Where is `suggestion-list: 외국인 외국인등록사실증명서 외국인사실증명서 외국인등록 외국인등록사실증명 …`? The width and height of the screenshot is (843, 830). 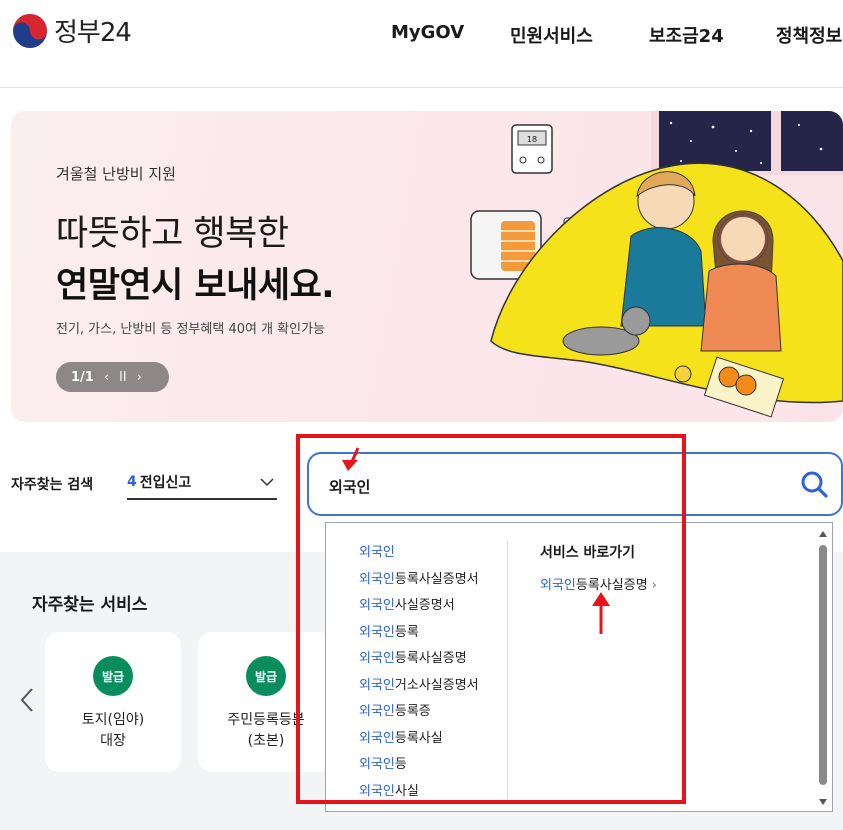
suggestion-list: 외국인 외국인등록사실증명서 외국인사실증명서 외국인등록 외국인등록사실증명 … is located at coordinates (439, 673).